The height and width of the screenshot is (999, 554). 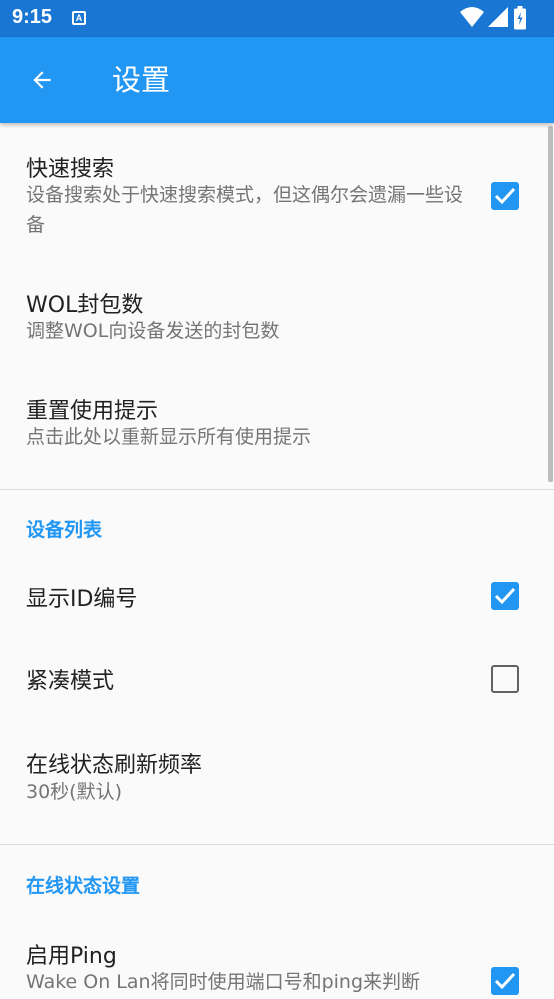 I want to click on page-title: 设置, so click(x=141, y=80).